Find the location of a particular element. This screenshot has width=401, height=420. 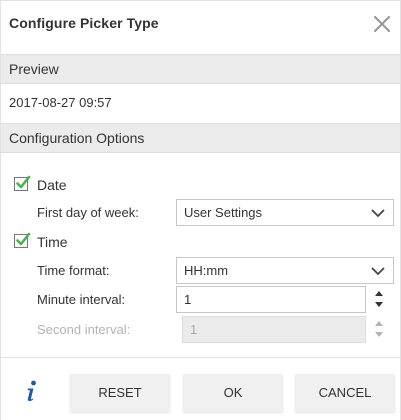

second-interval-arrows is located at coordinates (379, 330).